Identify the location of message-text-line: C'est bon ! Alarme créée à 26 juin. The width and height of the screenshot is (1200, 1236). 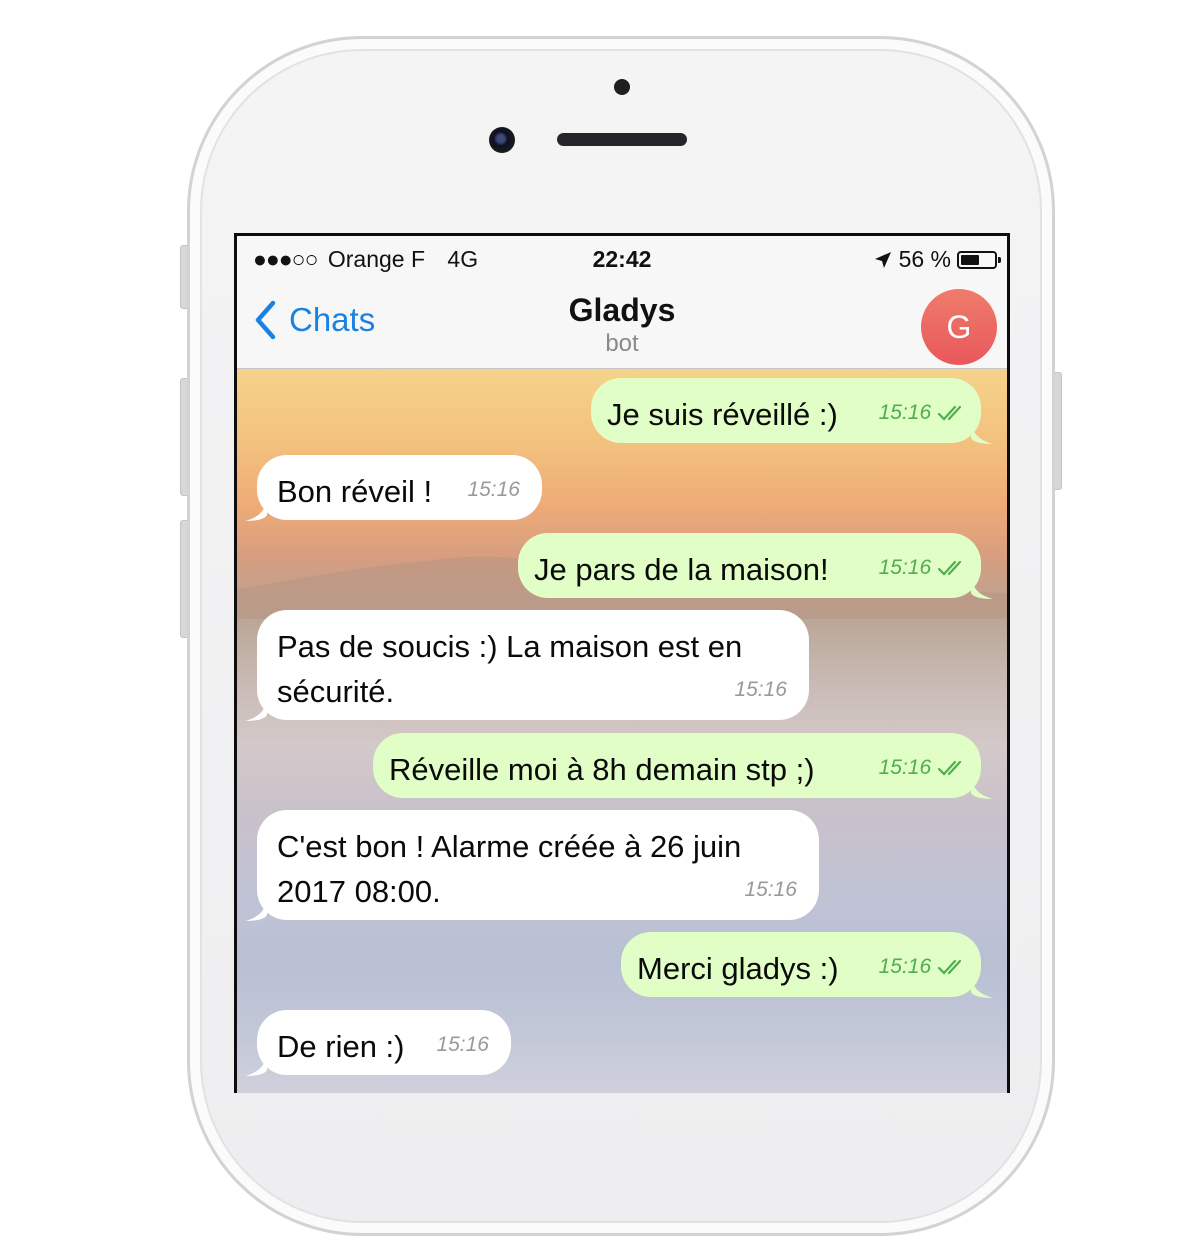
(509, 846).